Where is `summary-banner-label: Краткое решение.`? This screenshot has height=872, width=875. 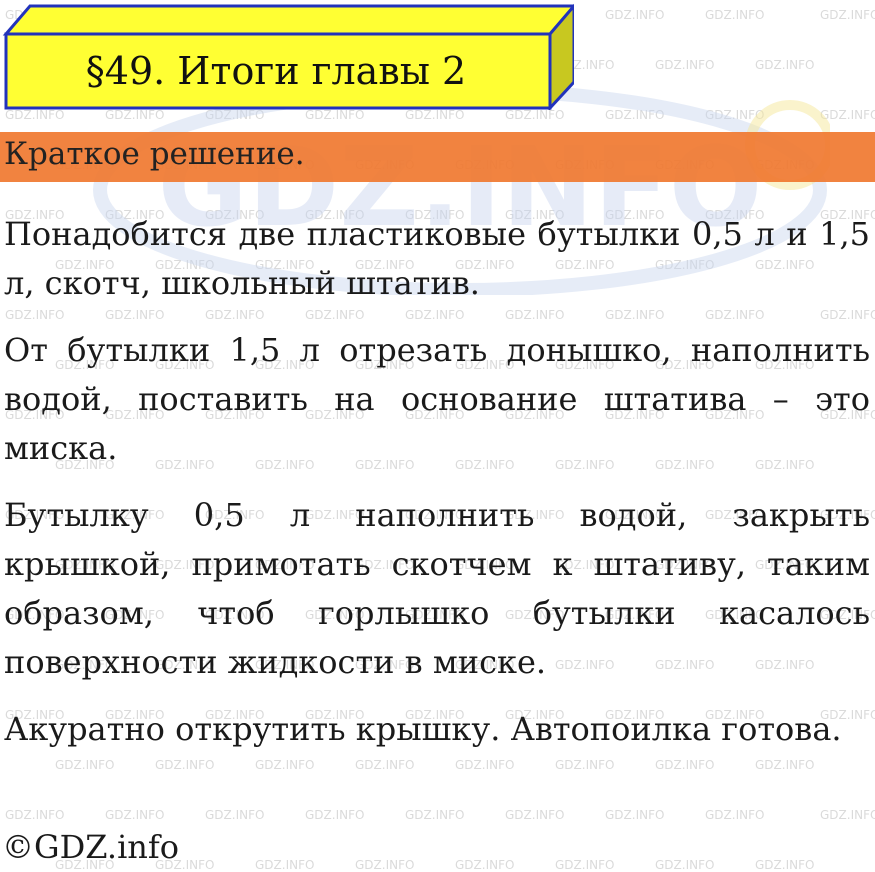 summary-banner-label: Краткое решение. is located at coordinates (154, 154).